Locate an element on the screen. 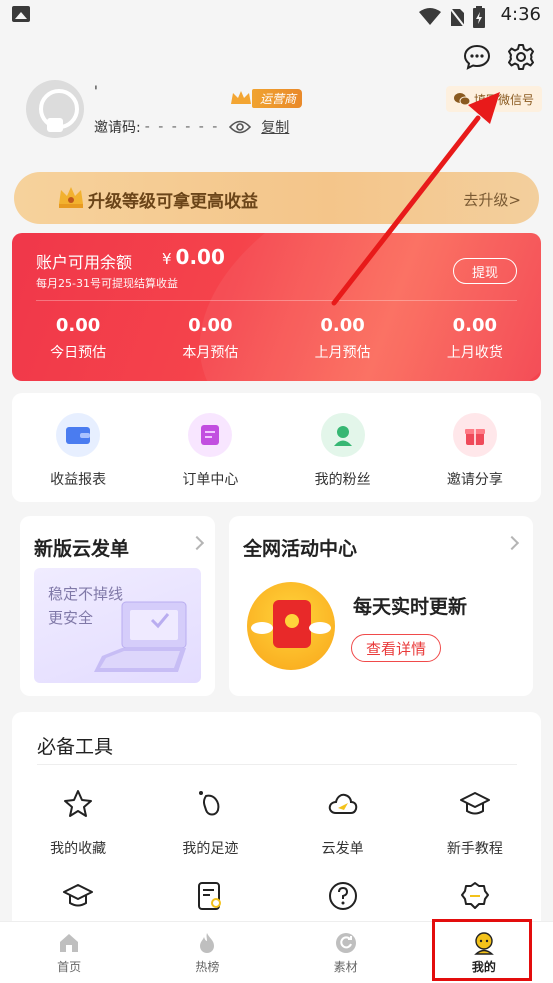 This screenshot has height=983, width=553. tool-label: 我的足迹 is located at coordinates (210, 849).